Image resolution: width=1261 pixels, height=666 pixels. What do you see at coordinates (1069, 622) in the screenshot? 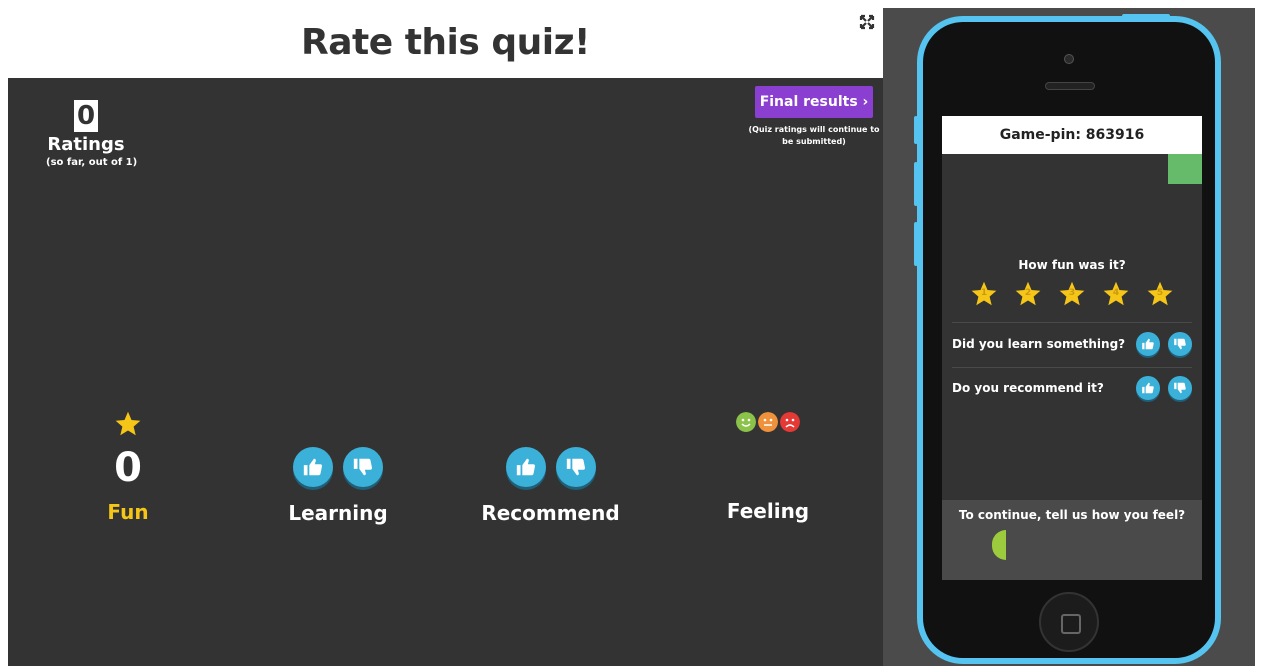
I see `home-button` at bounding box center [1069, 622].